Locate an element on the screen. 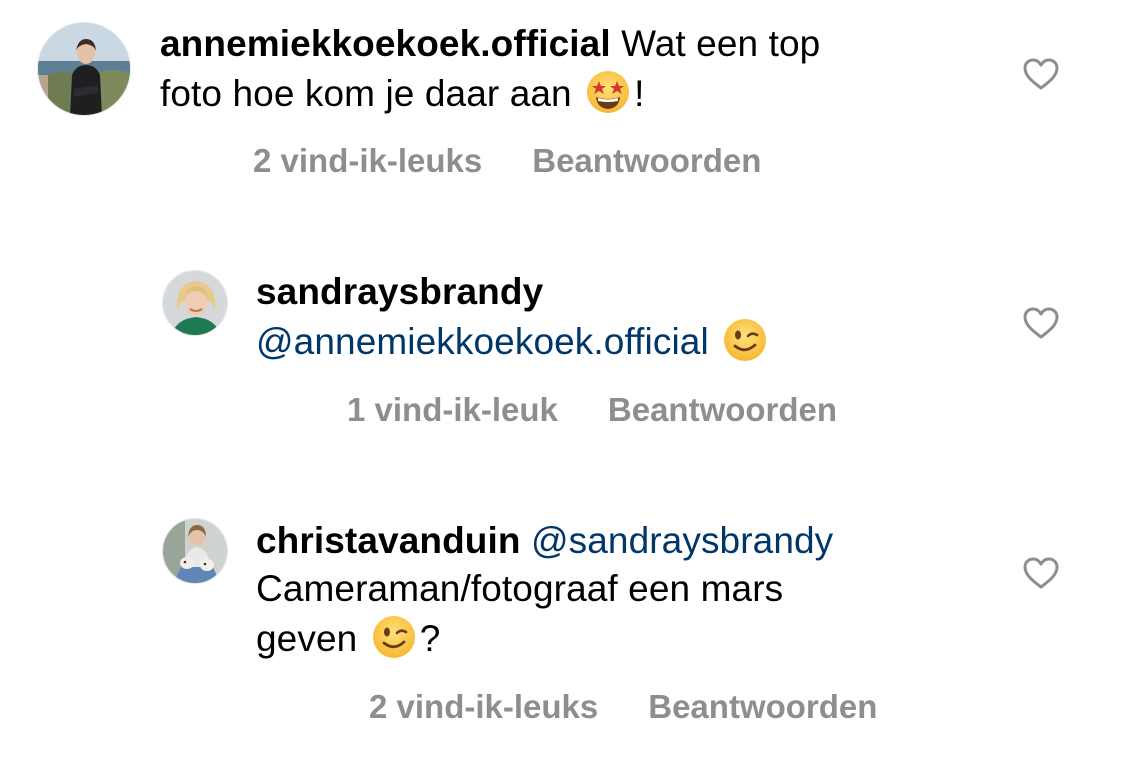 The image size is (1125, 776). comment-username: christavanduin is located at coordinates (388, 540).